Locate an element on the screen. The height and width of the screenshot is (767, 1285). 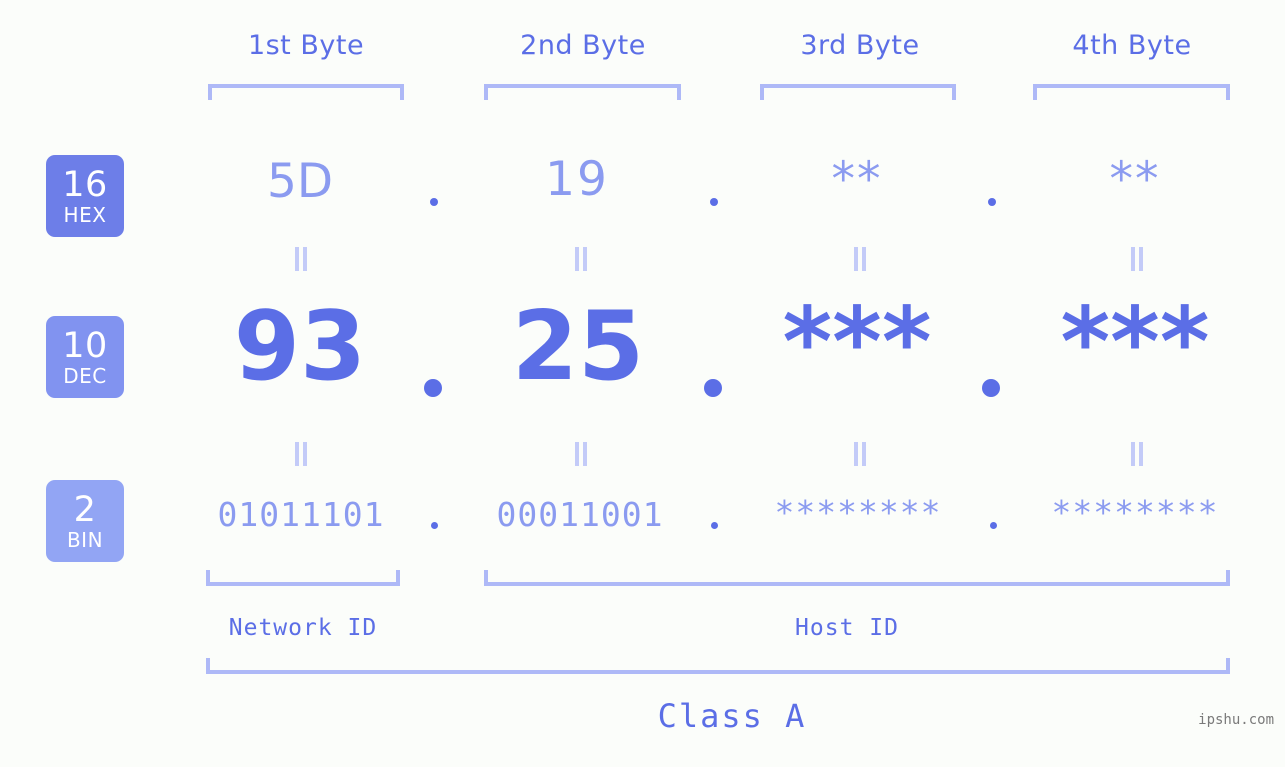
byte-header-1: 1st Byte is located at coordinates (306, 45).